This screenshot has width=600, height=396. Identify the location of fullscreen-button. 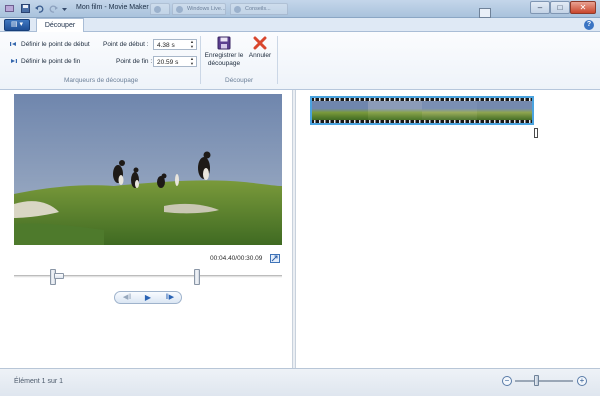
(275, 258).